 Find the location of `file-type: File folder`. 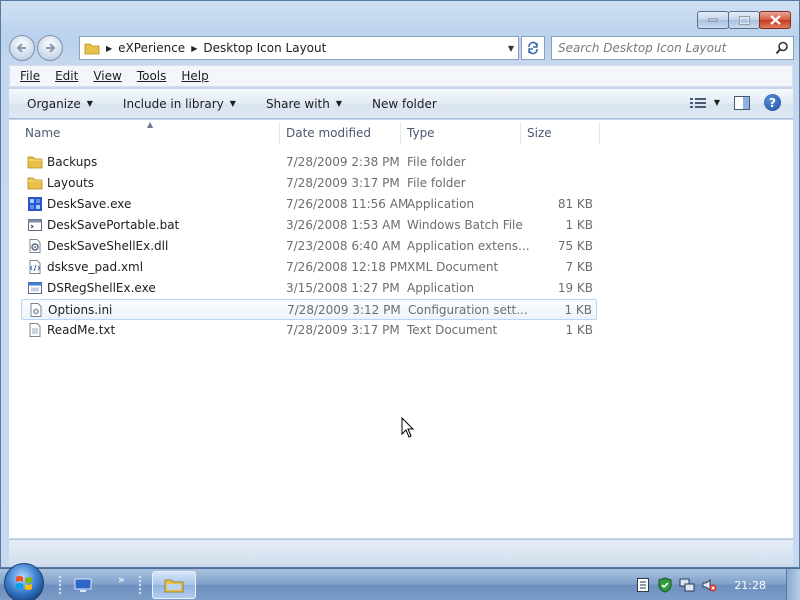

file-type: File folder is located at coordinates (436, 183).